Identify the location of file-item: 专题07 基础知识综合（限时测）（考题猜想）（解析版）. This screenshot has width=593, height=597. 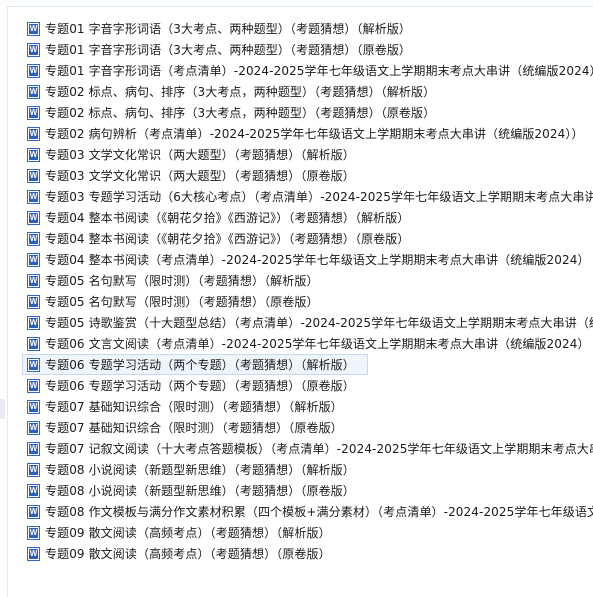
(307, 406).